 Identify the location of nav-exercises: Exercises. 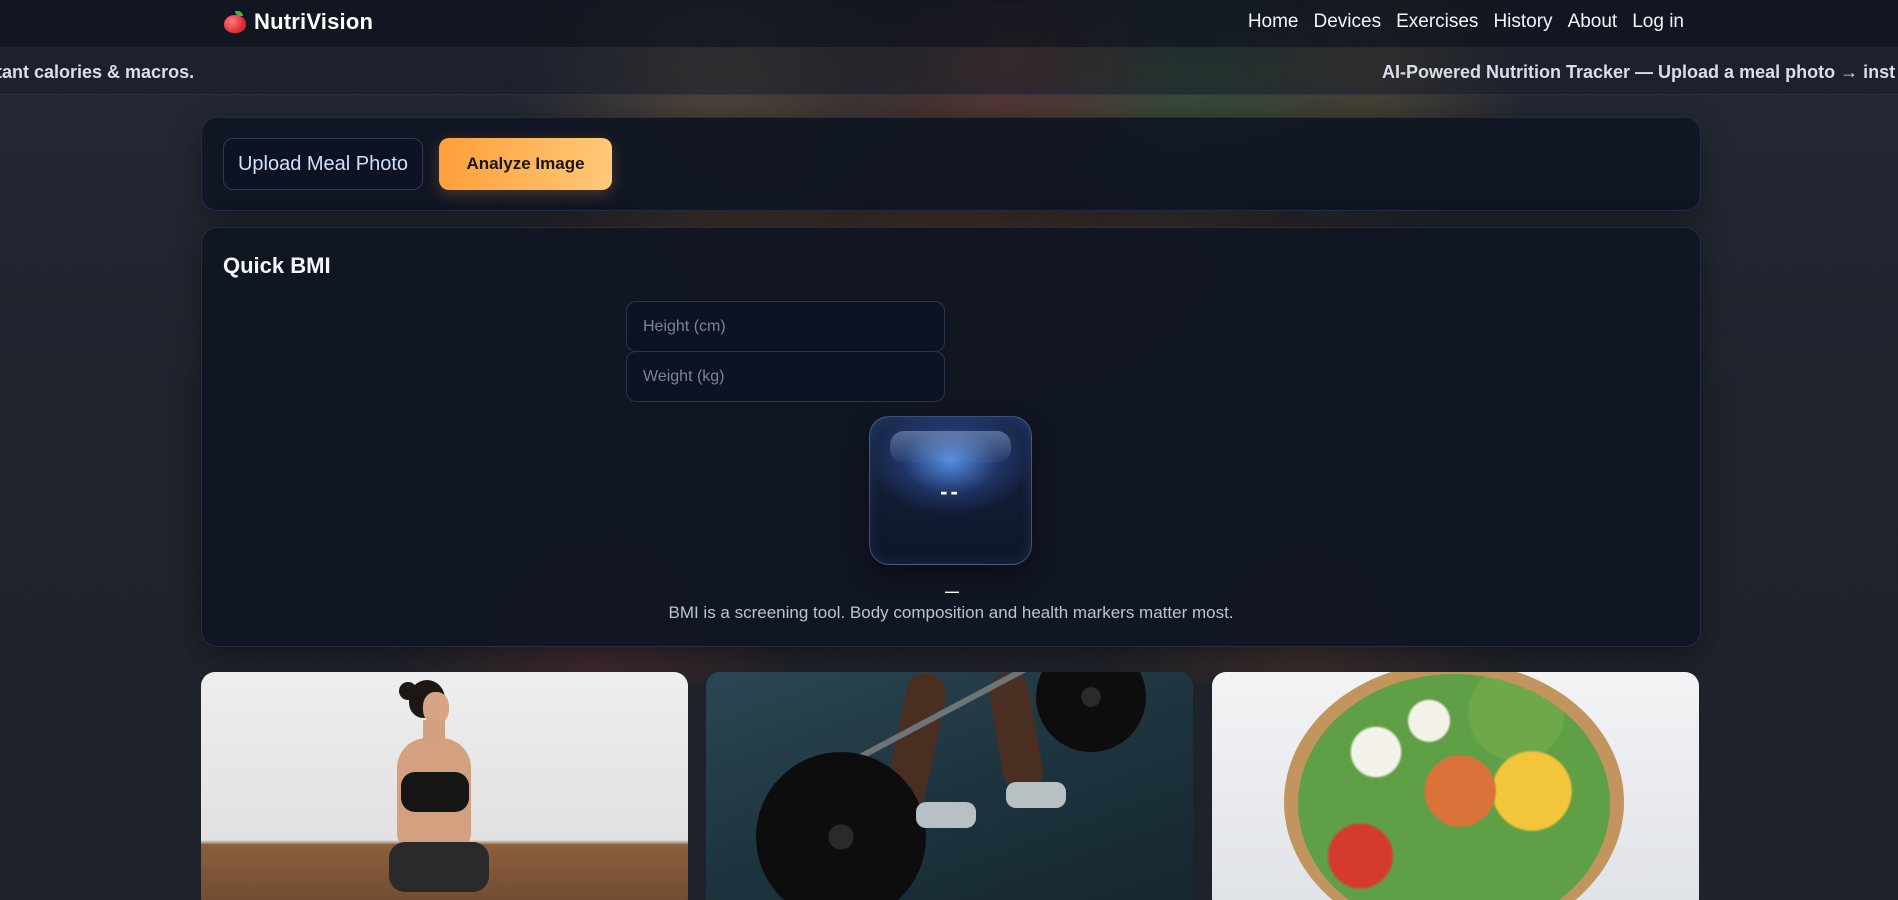
(1437, 22).